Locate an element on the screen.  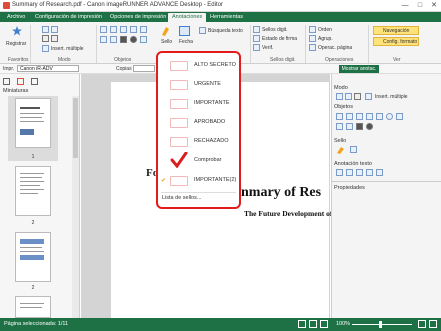
rp-search-icon is located at coordinates (369, 172).